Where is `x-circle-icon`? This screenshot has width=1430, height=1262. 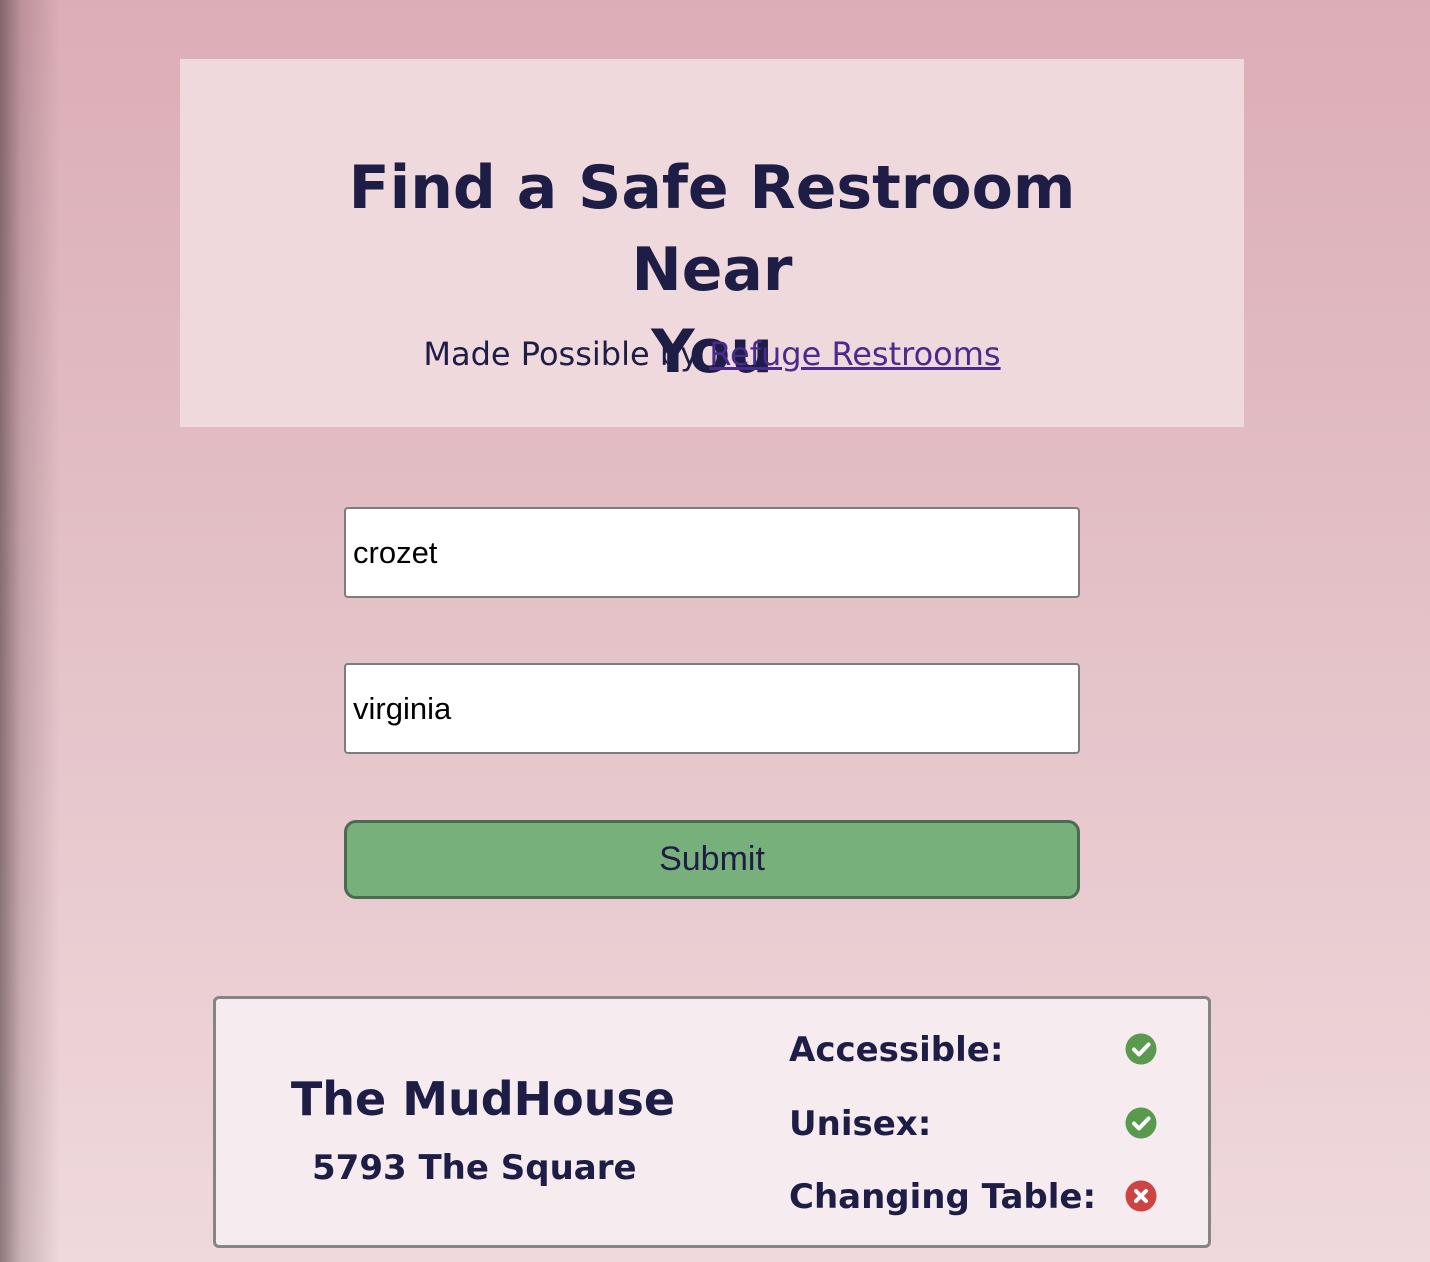 x-circle-icon is located at coordinates (1141, 1196).